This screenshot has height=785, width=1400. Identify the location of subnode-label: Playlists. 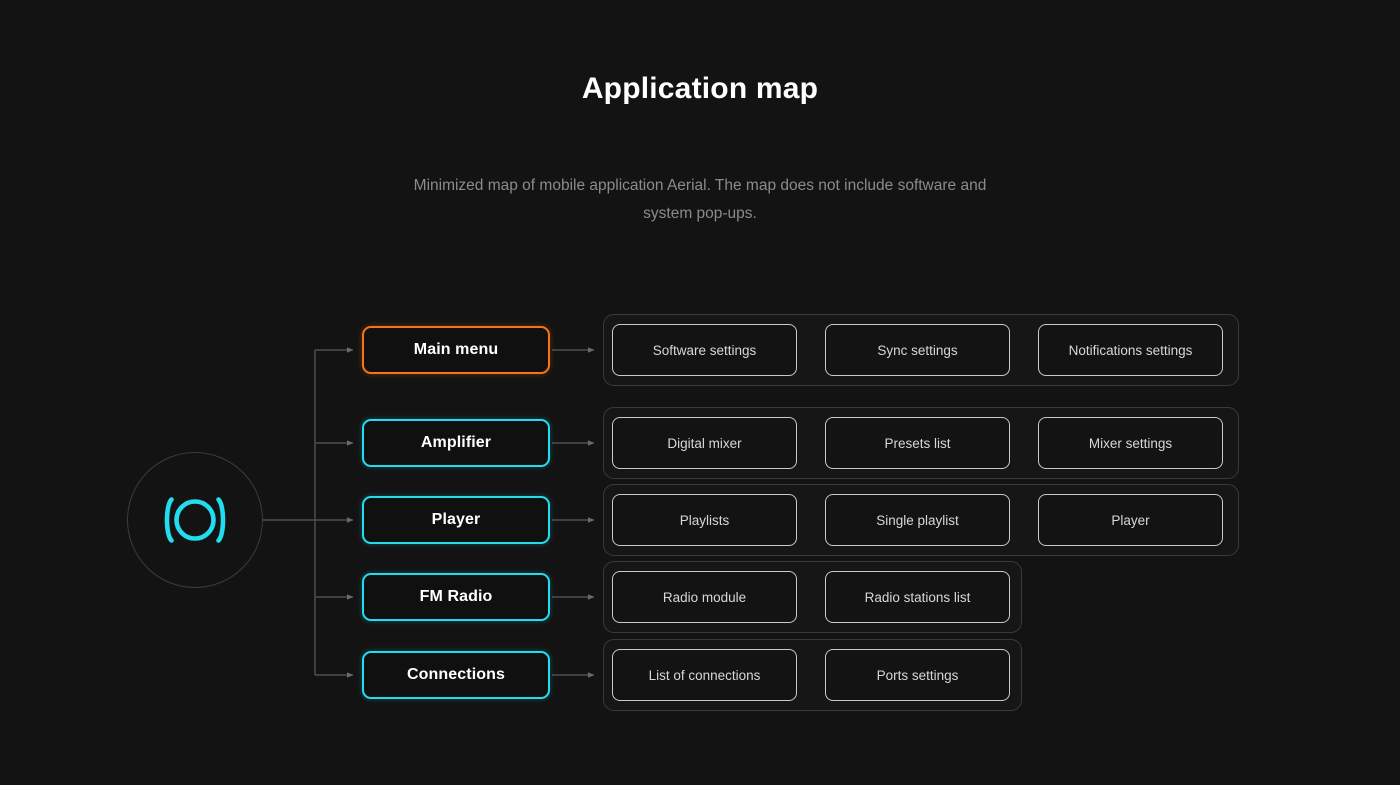
(704, 520).